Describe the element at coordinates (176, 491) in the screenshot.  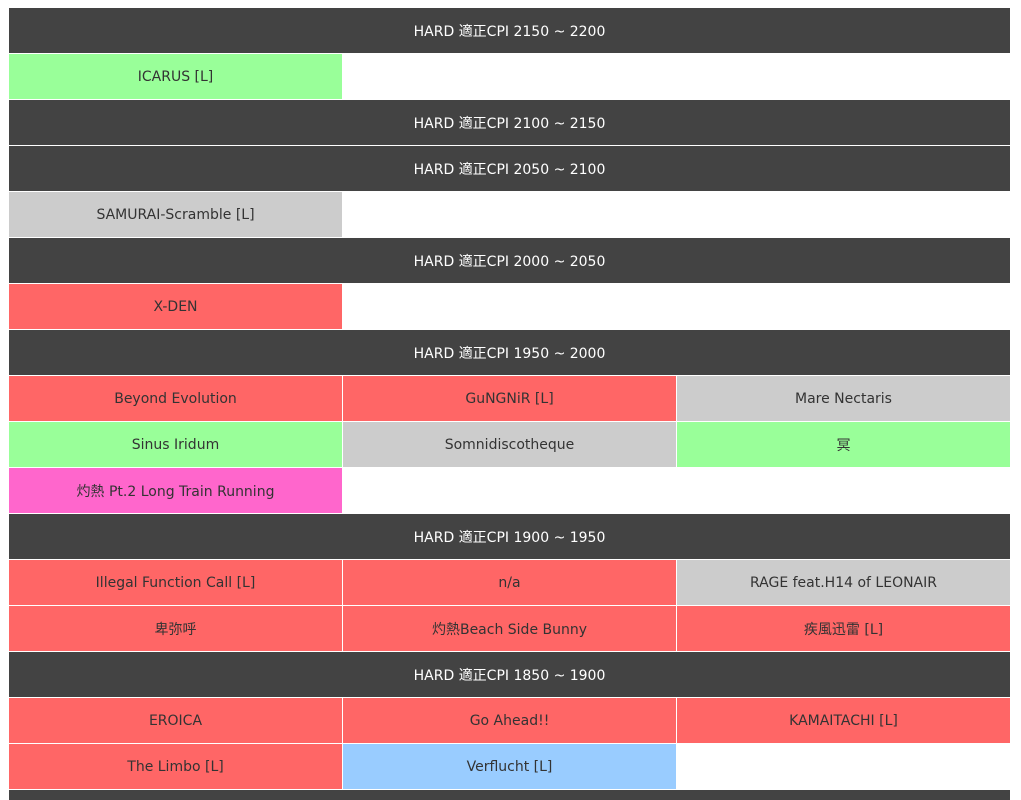
I see `song-cell: 灼熱 Pt.2 Long Train Running` at that location.